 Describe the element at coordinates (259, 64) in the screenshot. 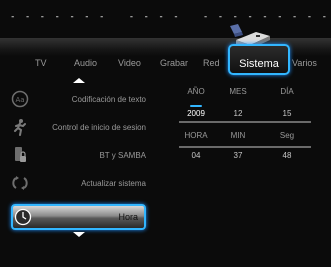

I see `menu-item-sistema-label: Sistema` at that location.